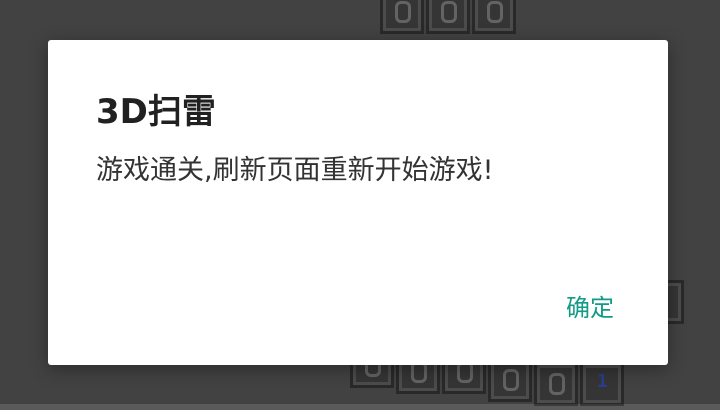 This screenshot has height=410, width=720. I want to click on dialog-title: 3D扫雷, so click(156, 112).